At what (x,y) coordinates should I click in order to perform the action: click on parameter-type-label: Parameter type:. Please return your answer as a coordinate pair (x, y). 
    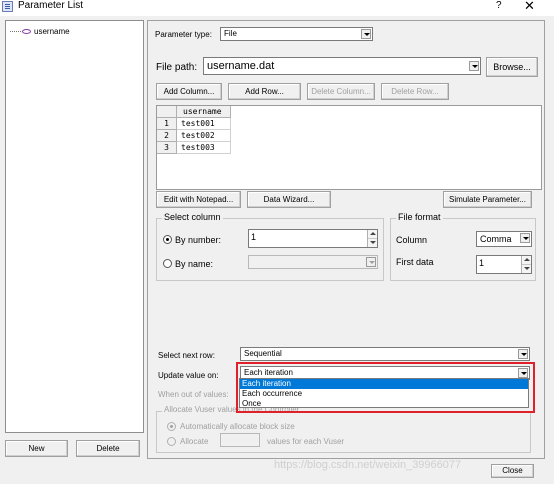
    Looking at the image, I should click on (183, 34).